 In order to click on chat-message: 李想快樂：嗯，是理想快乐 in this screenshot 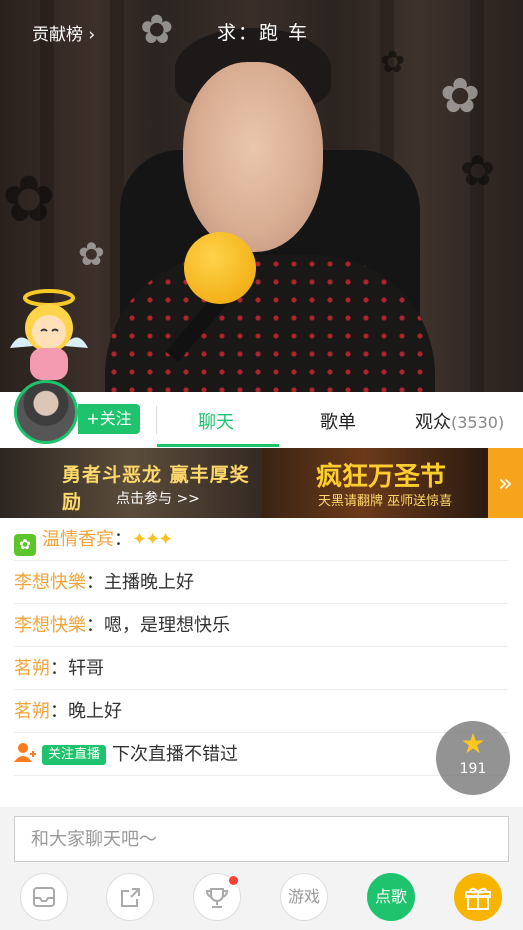, I will do `click(261, 625)`.